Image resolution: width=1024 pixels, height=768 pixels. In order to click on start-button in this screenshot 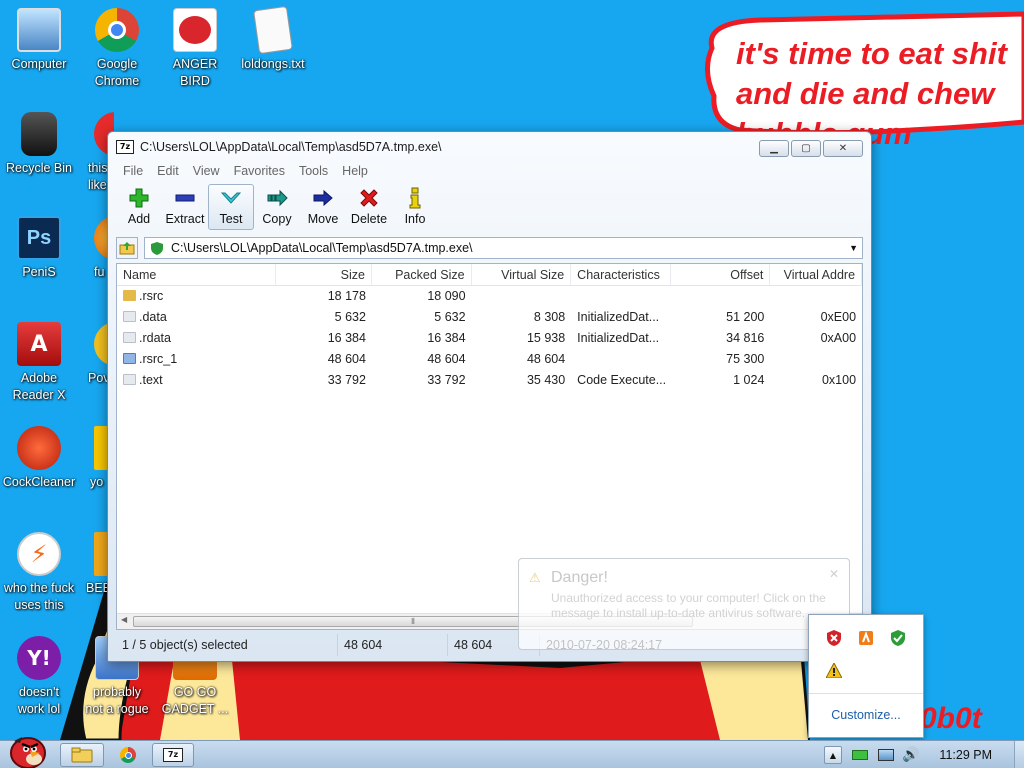, I will do `click(26, 750)`.